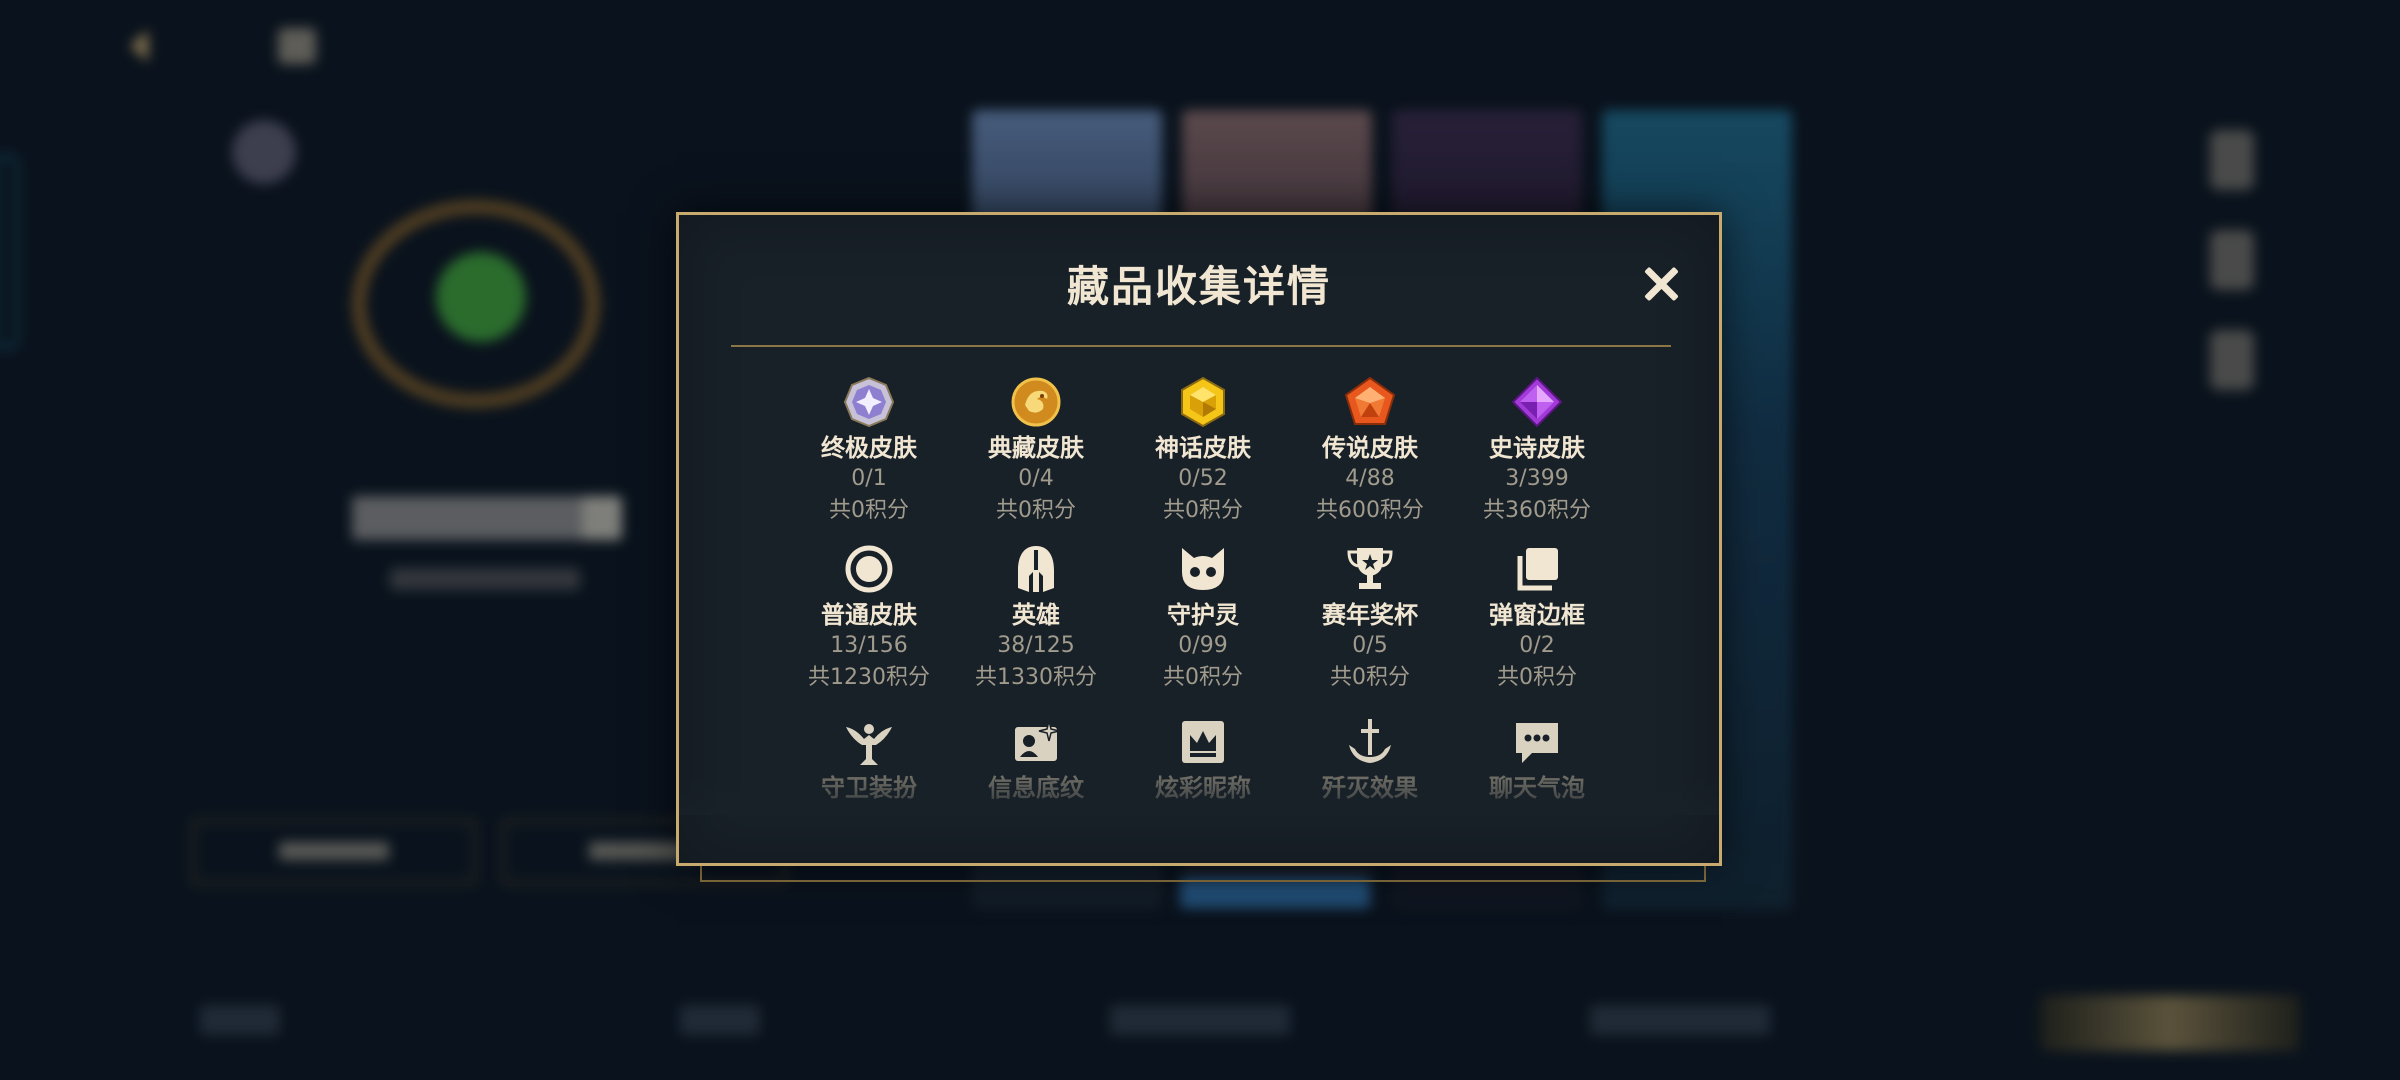 This screenshot has height=1080, width=2400. Describe the element at coordinates (1370, 645) in the screenshot. I see `category-count: 0/5` at that location.